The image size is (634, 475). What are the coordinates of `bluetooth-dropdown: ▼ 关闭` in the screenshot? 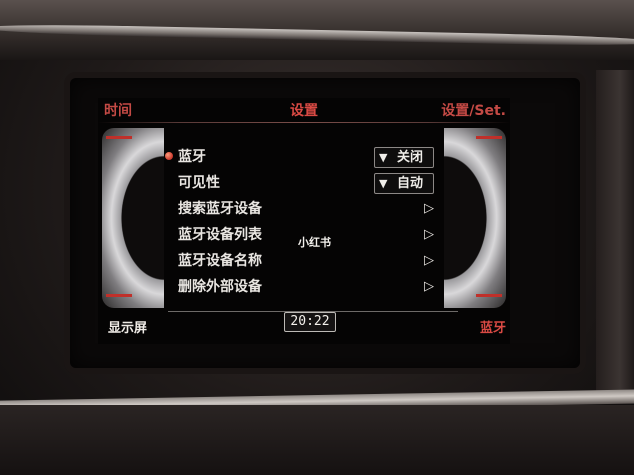 It's located at (404, 157).